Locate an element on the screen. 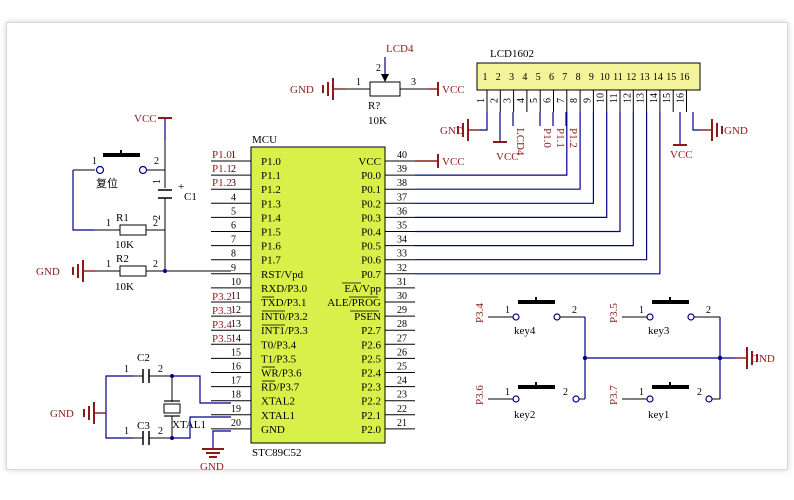 The height and width of the screenshot is (500, 794). lcd-pin-number-bottom: 16 is located at coordinates (681, 98).